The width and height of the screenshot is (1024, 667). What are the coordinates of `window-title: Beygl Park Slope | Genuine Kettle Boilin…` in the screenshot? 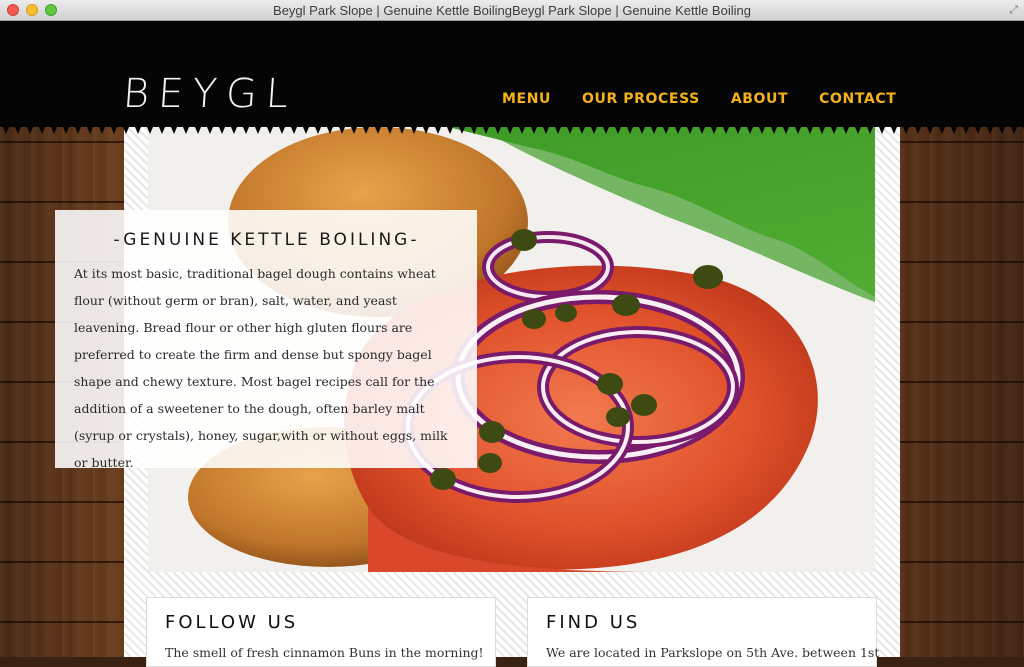 It's located at (512, 10).